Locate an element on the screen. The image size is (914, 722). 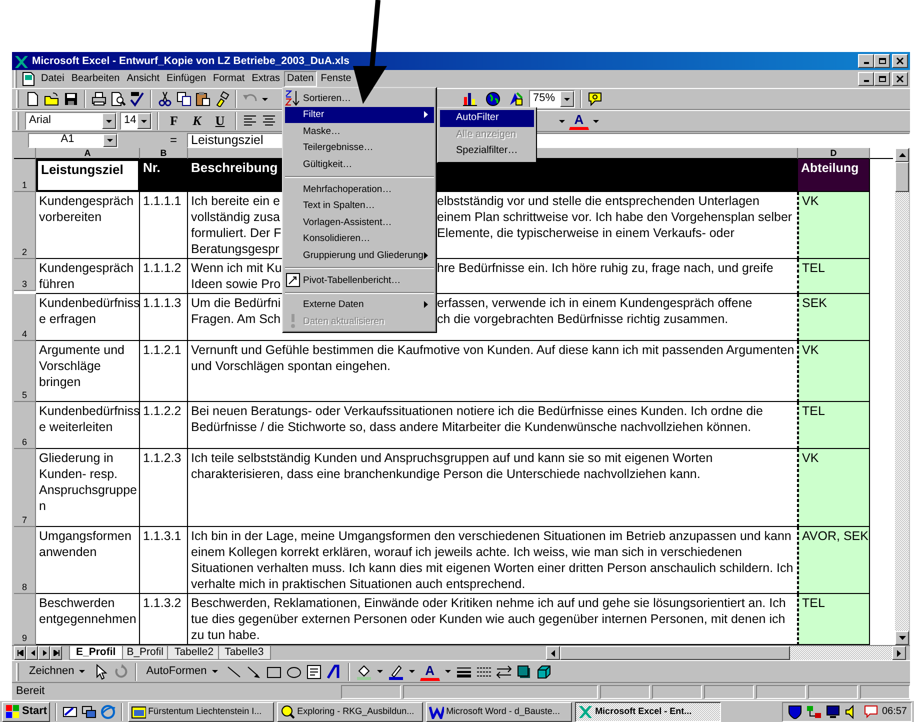
menu-item: Bearbeiten is located at coordinates (95, 79).